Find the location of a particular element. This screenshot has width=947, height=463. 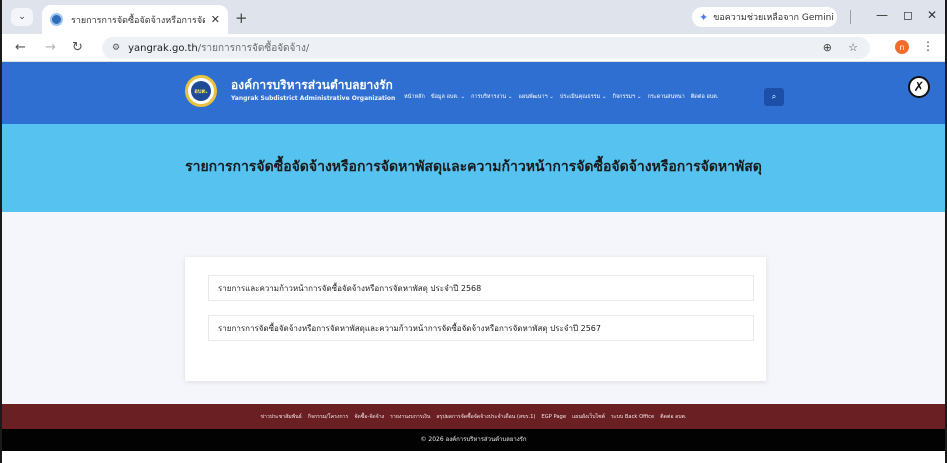

tab-separator is located at coordinates (850, 17).